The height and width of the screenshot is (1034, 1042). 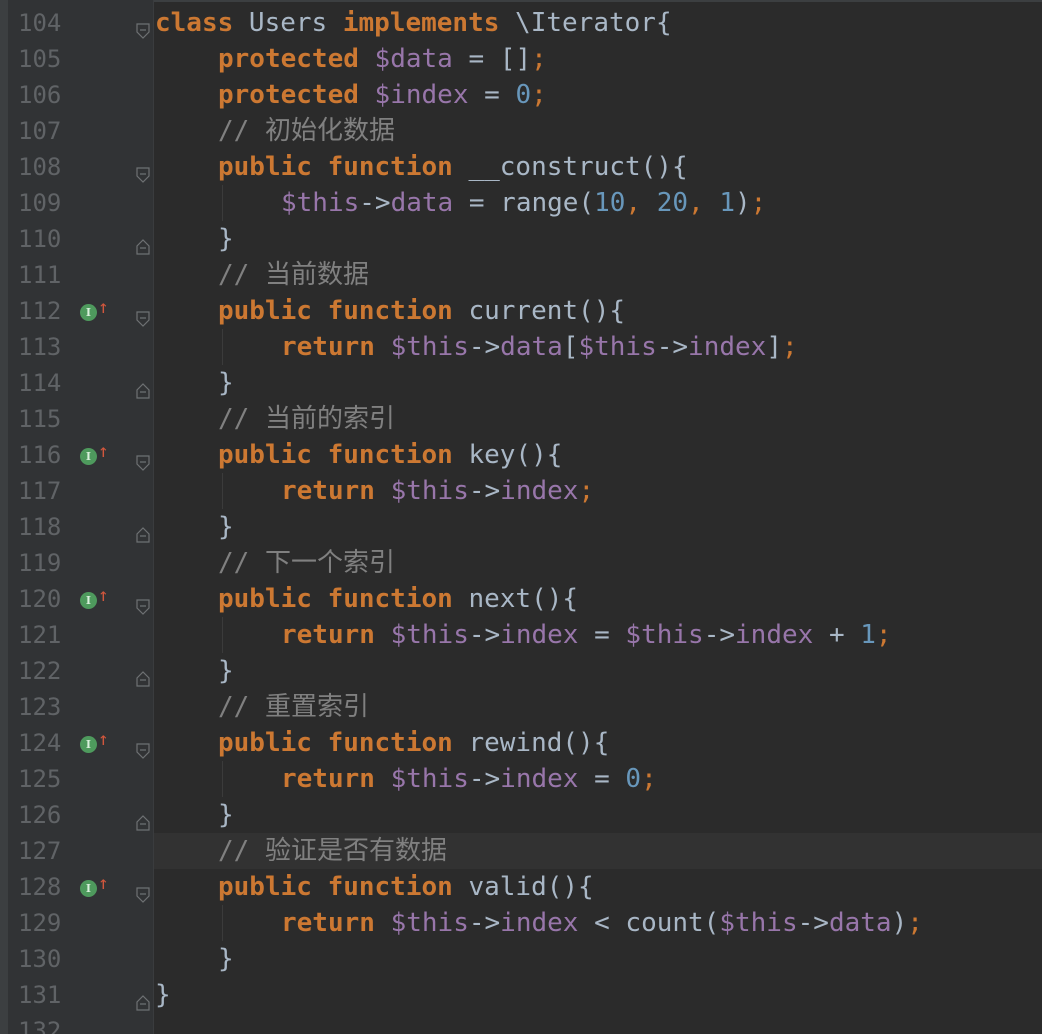 What do you see at coordinates (48, 23) in the screenshot?
I see `line-number: 104` at bounding box center [48, 23].